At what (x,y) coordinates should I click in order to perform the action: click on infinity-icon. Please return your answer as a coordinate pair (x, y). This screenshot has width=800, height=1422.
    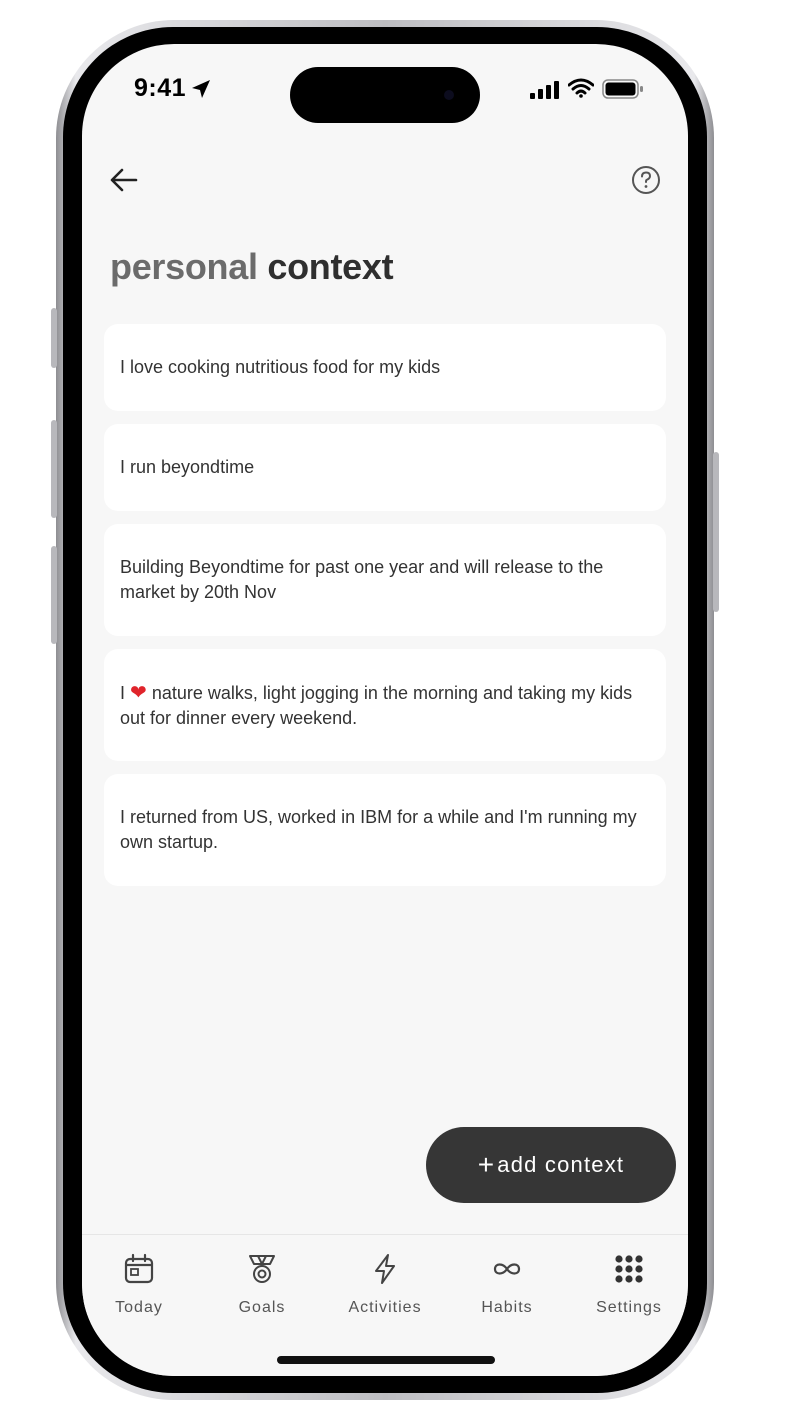
    Looking at the image, I should click on (507, 1269).